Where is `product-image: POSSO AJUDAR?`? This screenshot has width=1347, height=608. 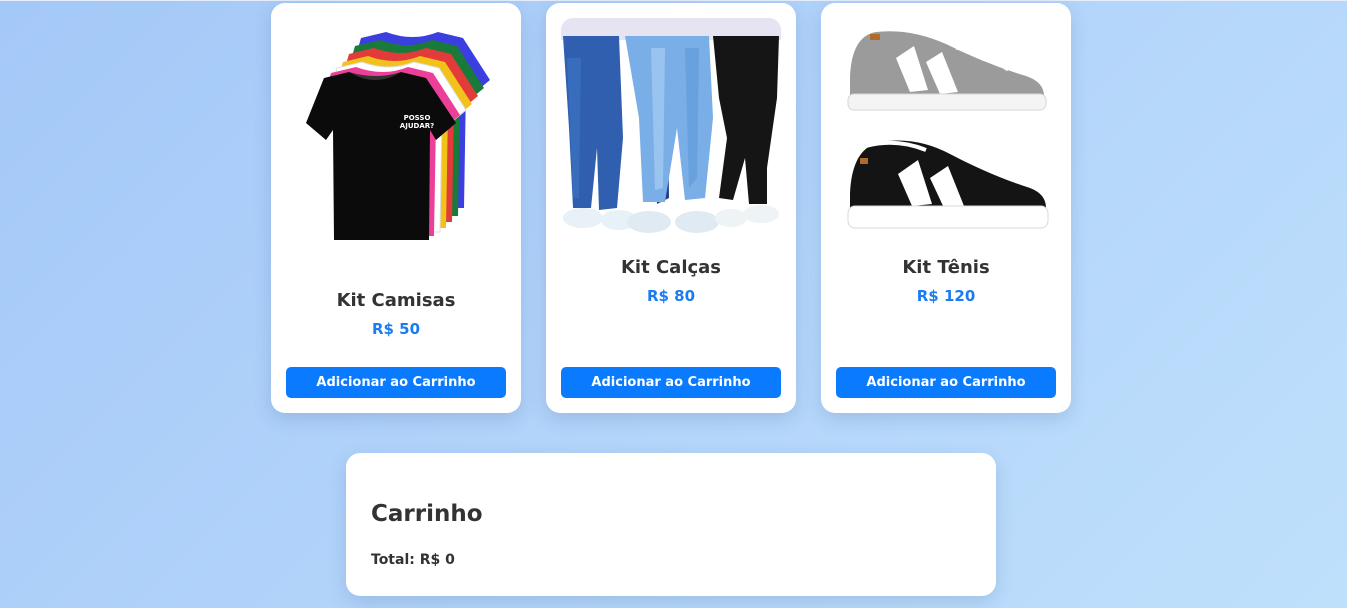
product-image: POSSO AJUDAR? is located at coordinates (396, 143).